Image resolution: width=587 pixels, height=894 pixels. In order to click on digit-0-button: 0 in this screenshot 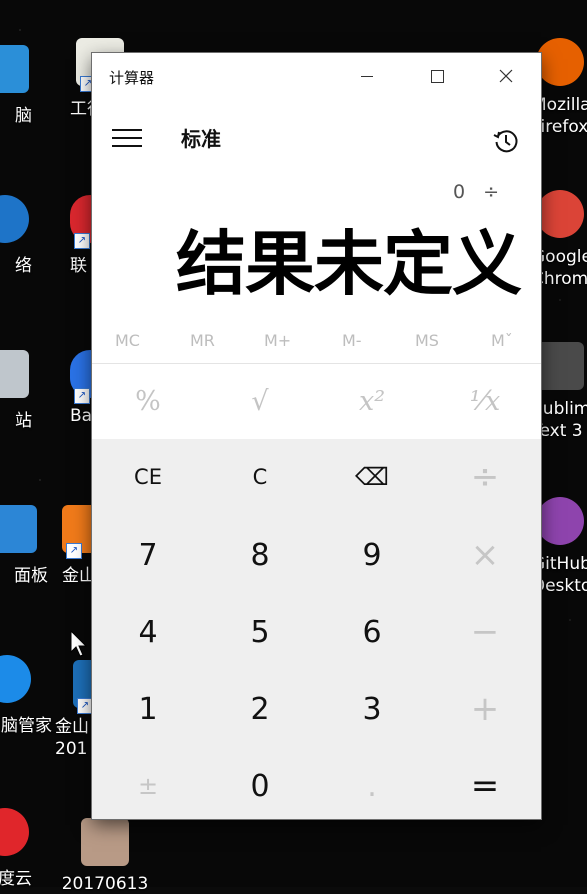, I will do `click(260, 786)`.